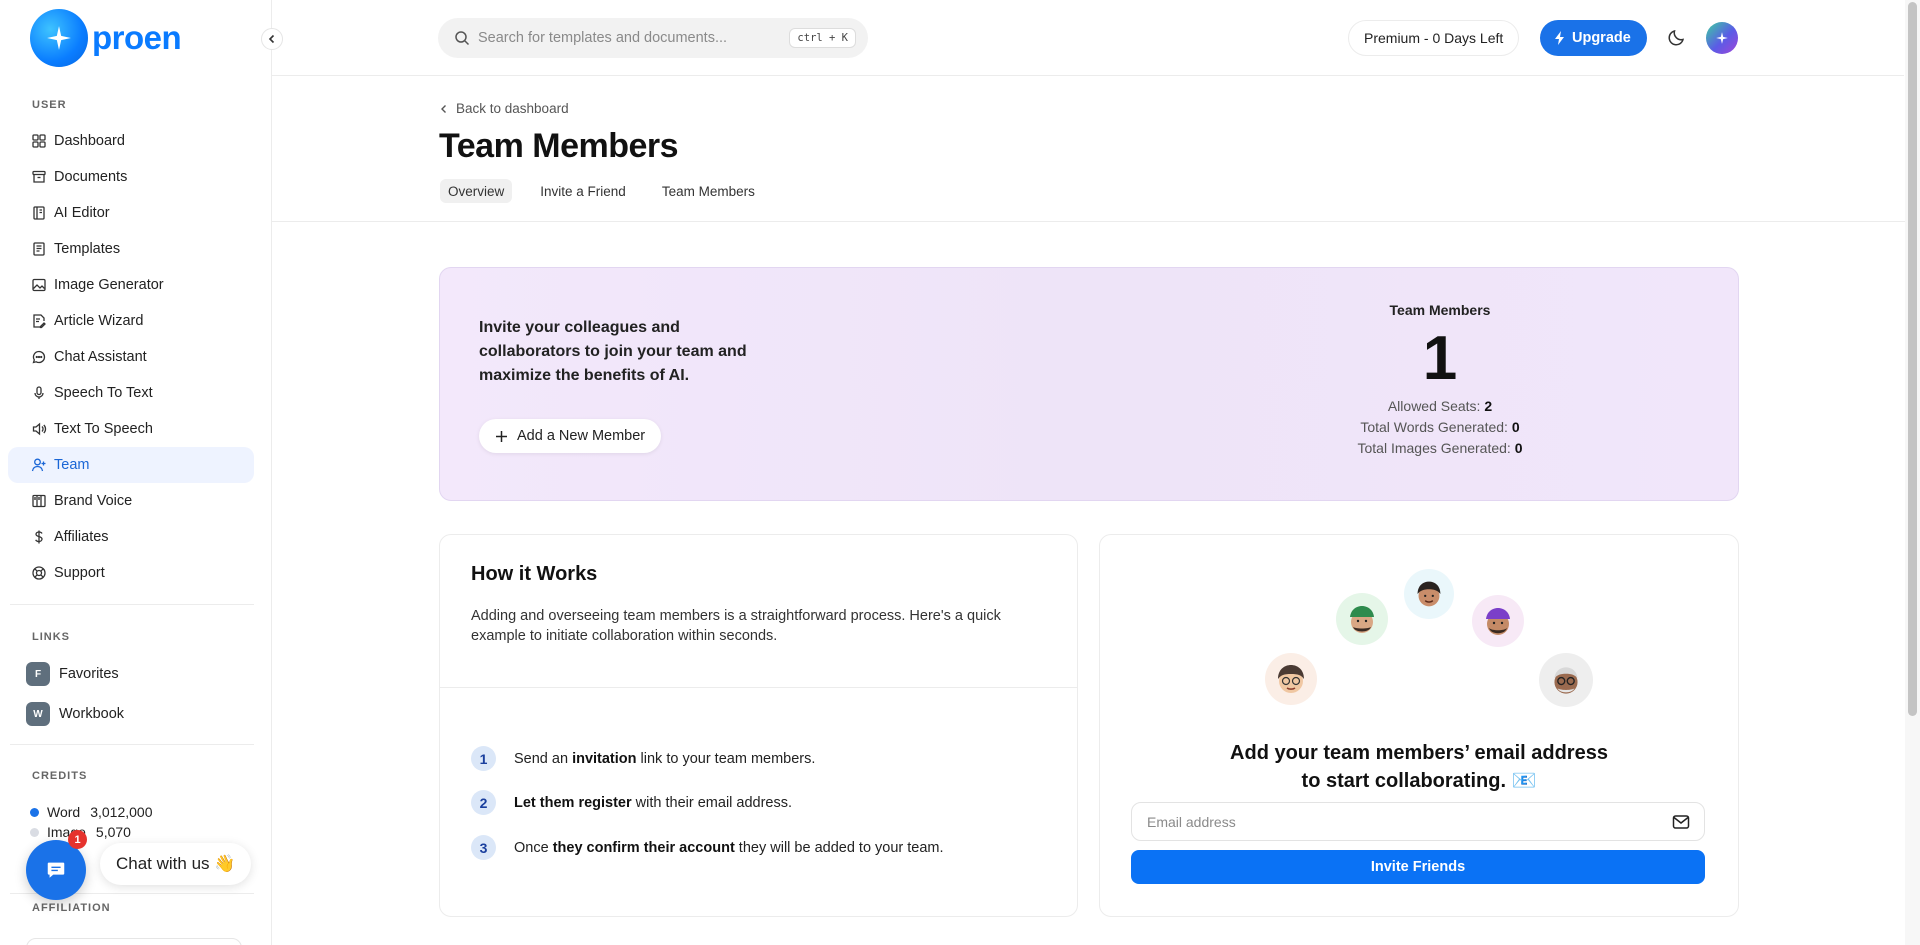 The image size is (1920, 945). Describe the element at coordinates (132, 744) in the screenshot. I see `sidebar-divider` at that location.